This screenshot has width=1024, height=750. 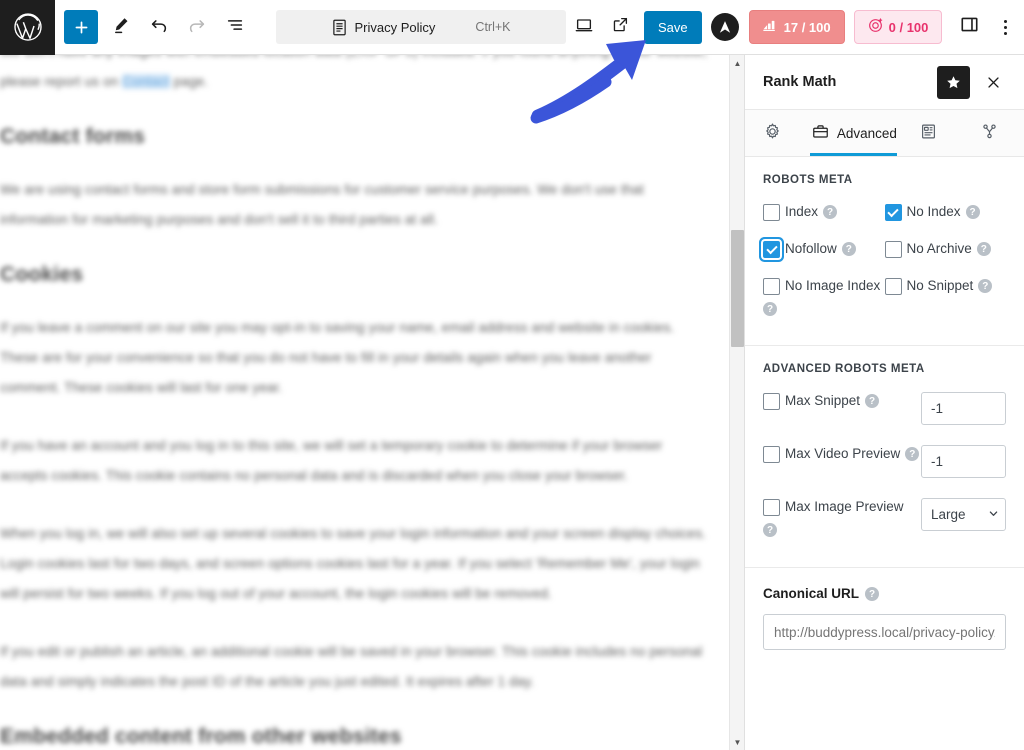 I want to click on schema-card-icon, so click(x=928, y=133).